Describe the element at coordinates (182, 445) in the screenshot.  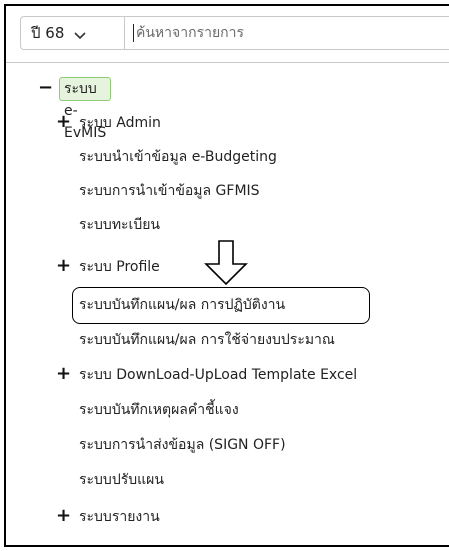
I see `tree-item-sign-off: ระบบการนำส่งข้อมูล (SIGN OFF)` at that location.